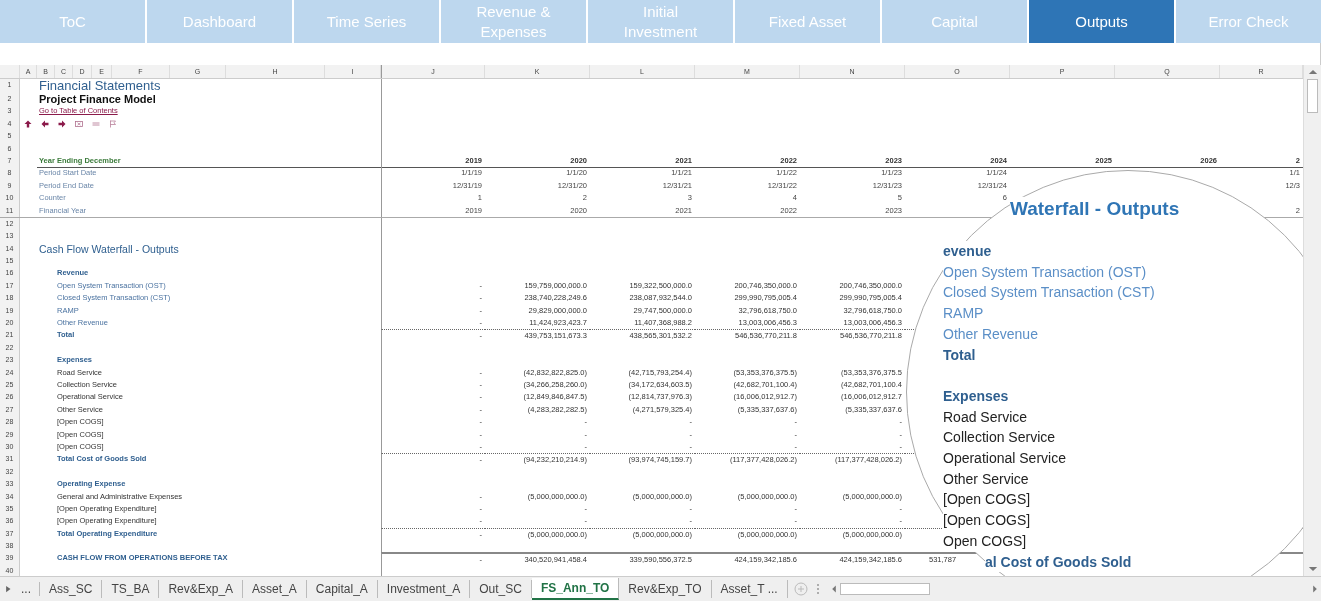  I want to click on sheet-tab: Rev&Exp_A, so click(201, 589).